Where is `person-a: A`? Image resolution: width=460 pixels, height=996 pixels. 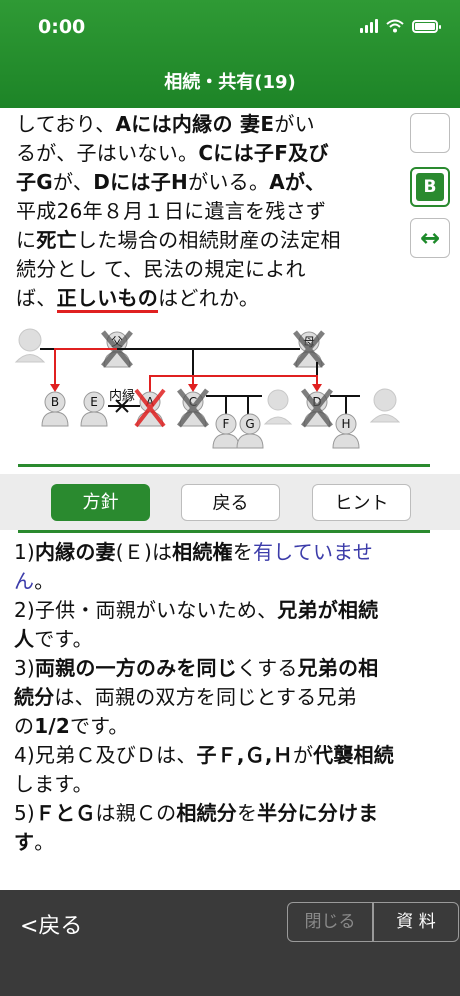
person-a: A is located at coordinates (150, 408).